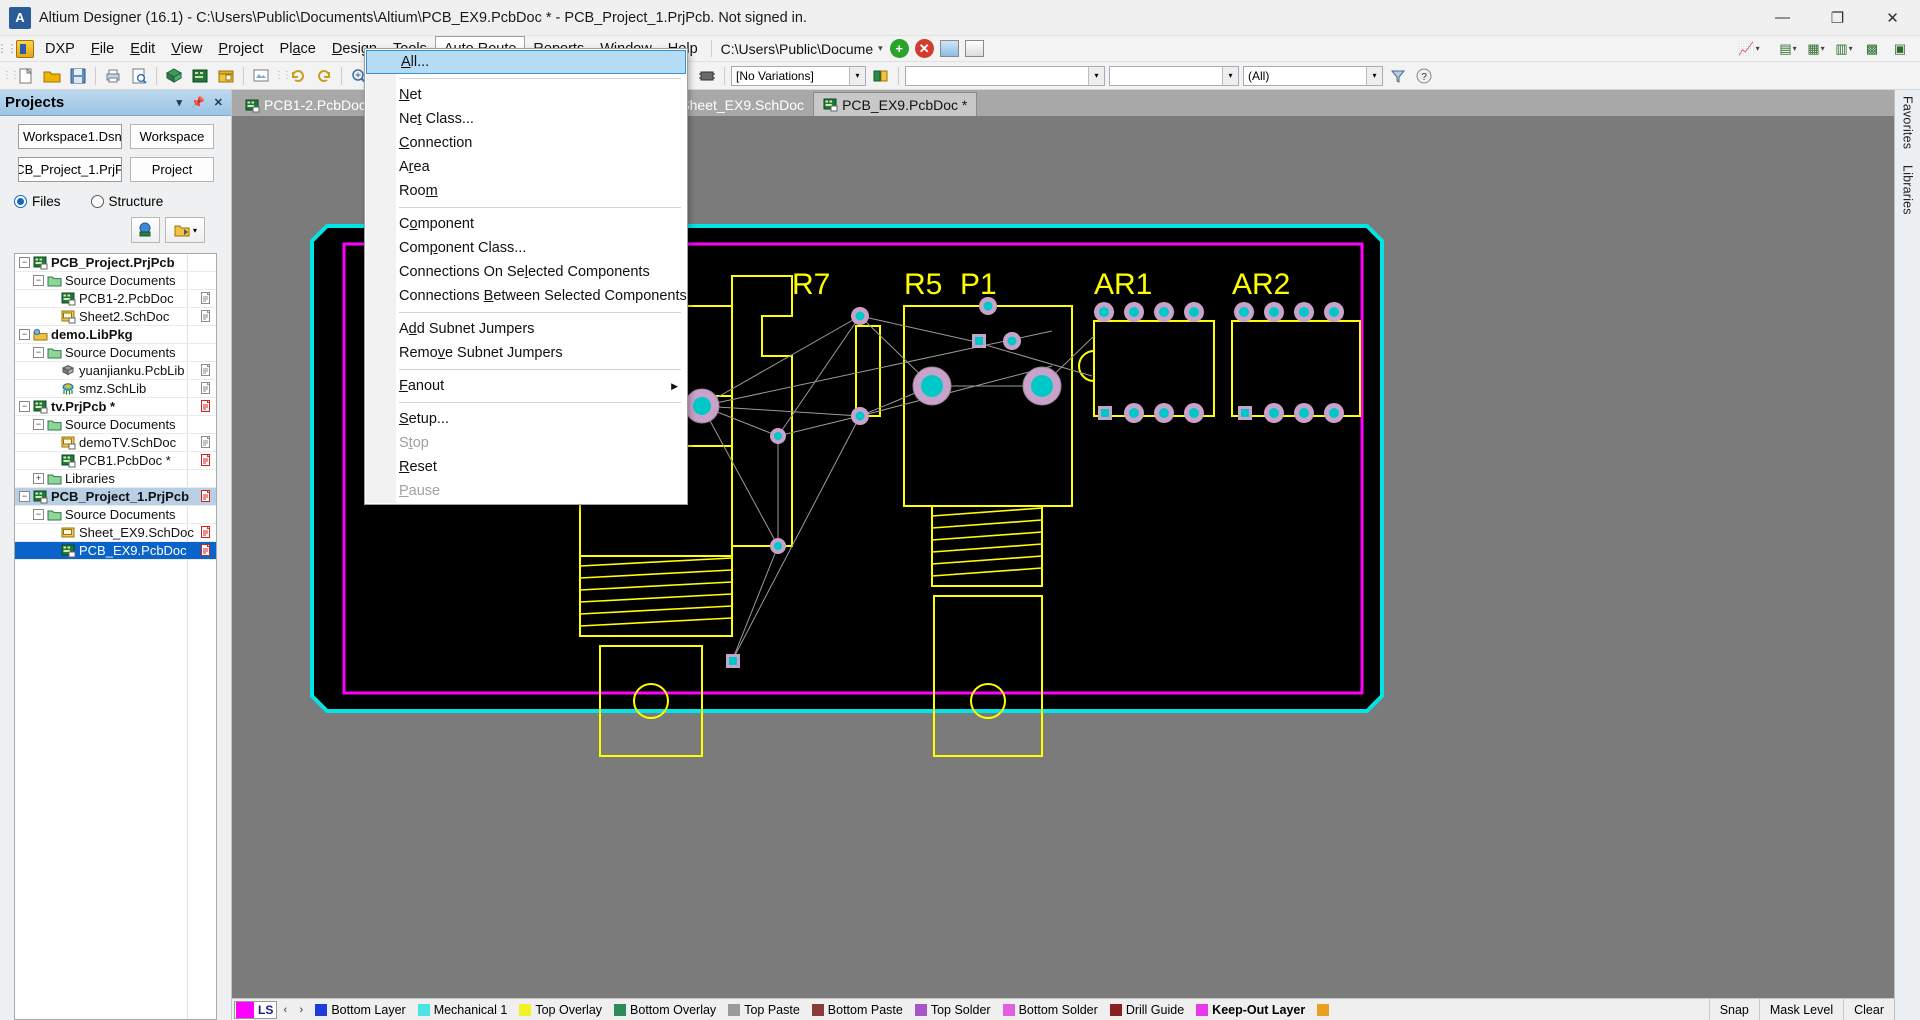 This screenshot has height=1020, width=1920. What do you see at coordinates (526, 167) in the screenshot?
I see `menu-item-area: Area` at bounding box center [526, 167].